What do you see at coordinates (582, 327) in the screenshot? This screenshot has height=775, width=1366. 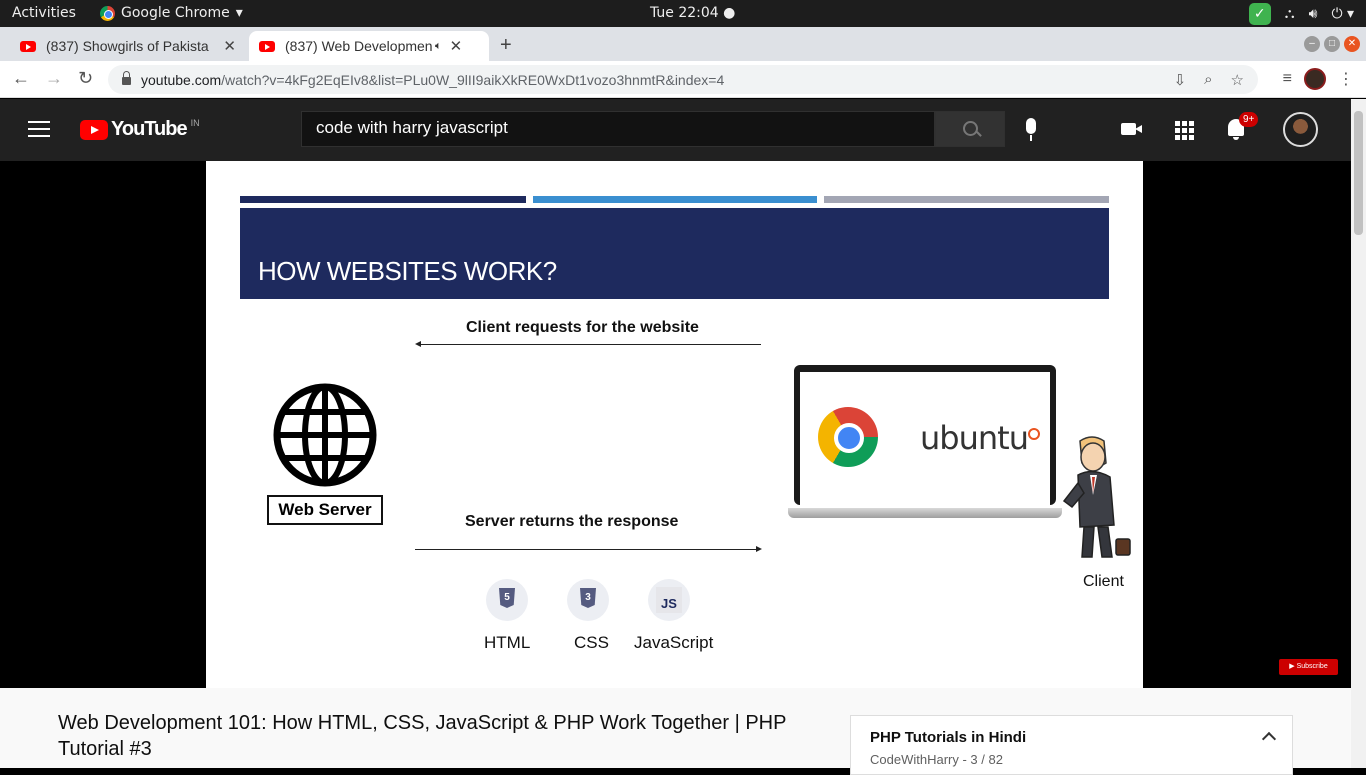 I see `request-caption: Client requests for the website` at bounding box center [582, 327].